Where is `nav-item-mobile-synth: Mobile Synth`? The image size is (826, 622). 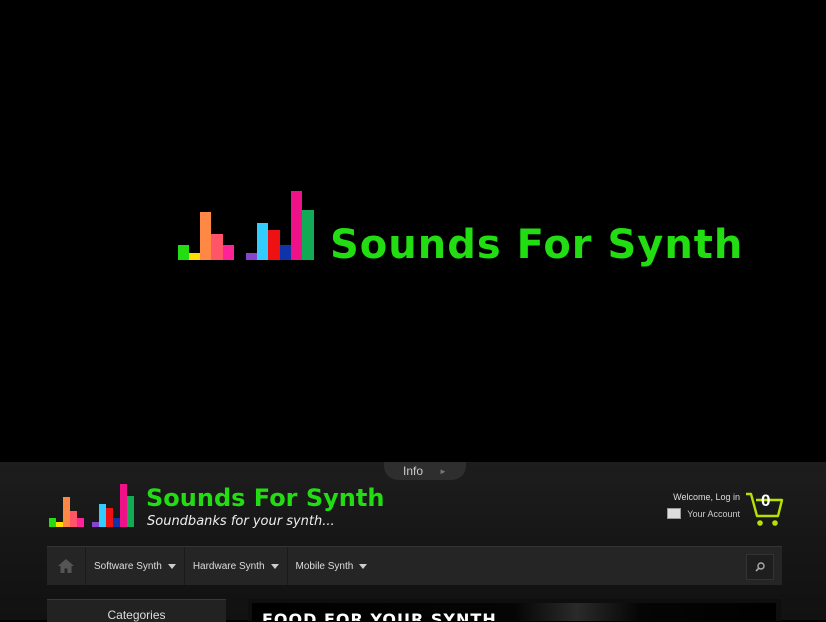 nav-item-mobile-synth: Mobile Synth is located at coordinates (332, 566).